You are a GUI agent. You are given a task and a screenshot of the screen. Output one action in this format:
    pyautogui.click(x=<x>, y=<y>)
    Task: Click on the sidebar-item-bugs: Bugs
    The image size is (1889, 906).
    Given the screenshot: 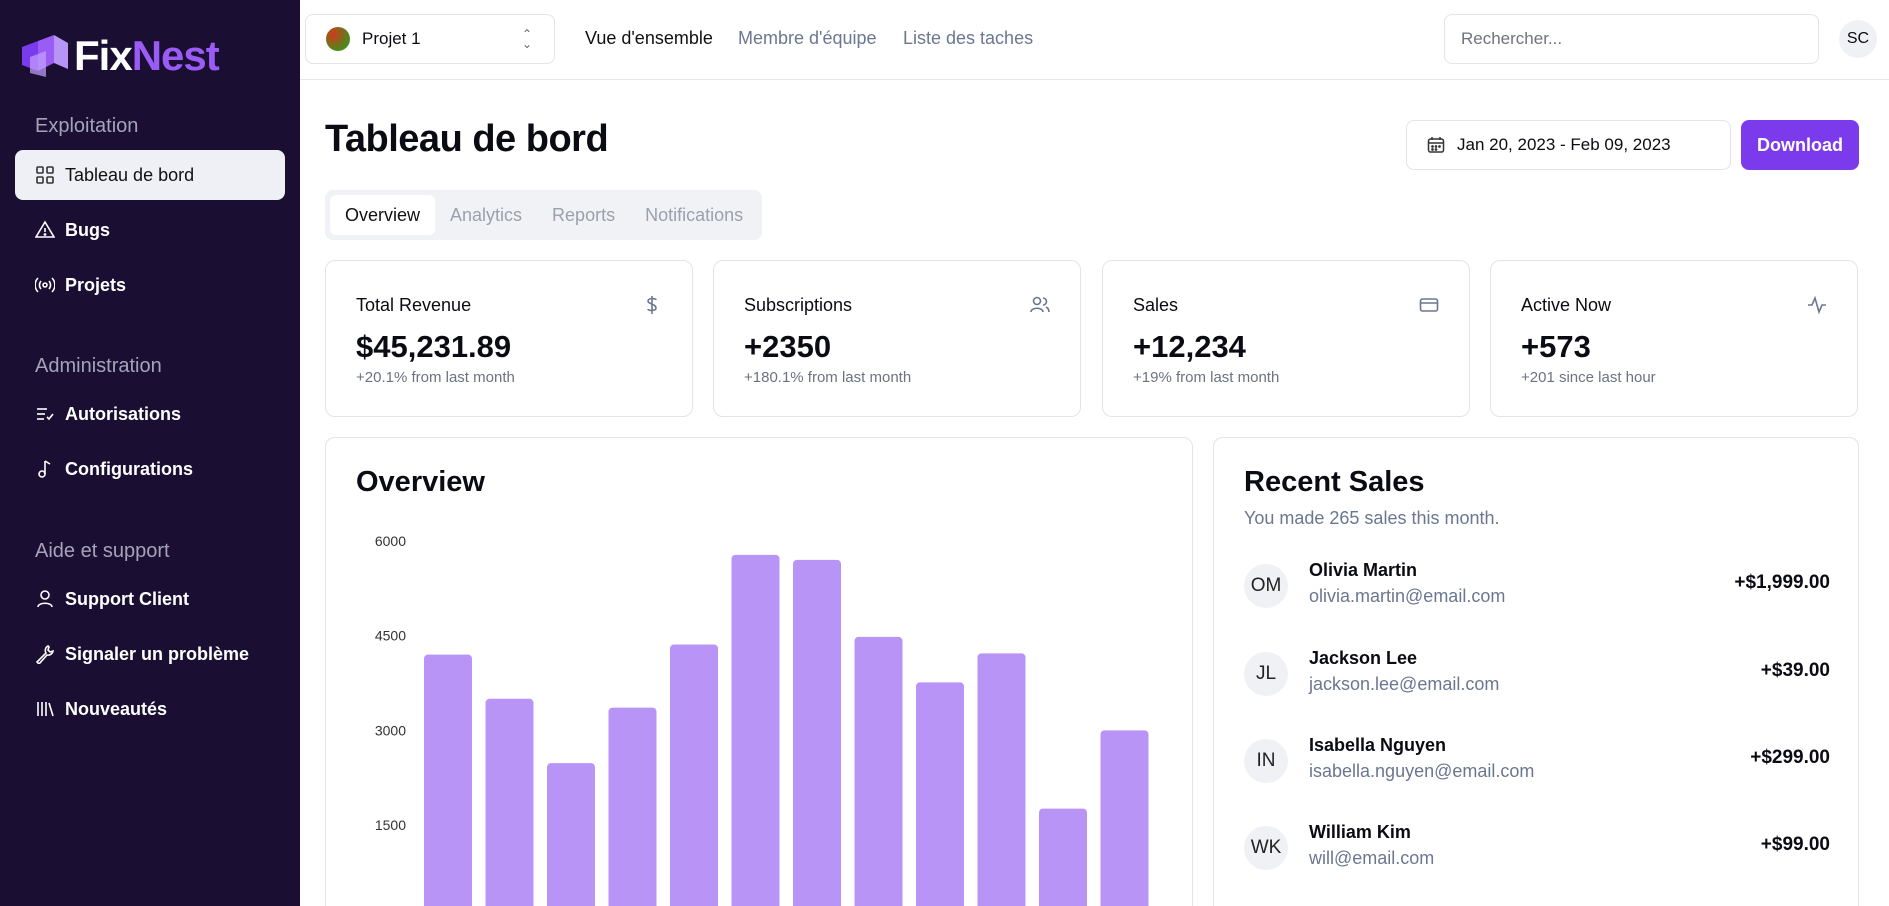 What is the action you would take?
    pyautogui.click(x=150, y=230)
    